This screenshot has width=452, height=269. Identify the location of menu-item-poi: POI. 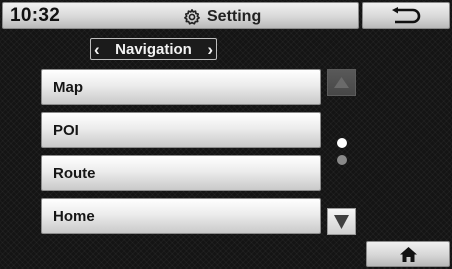
(181, 130).